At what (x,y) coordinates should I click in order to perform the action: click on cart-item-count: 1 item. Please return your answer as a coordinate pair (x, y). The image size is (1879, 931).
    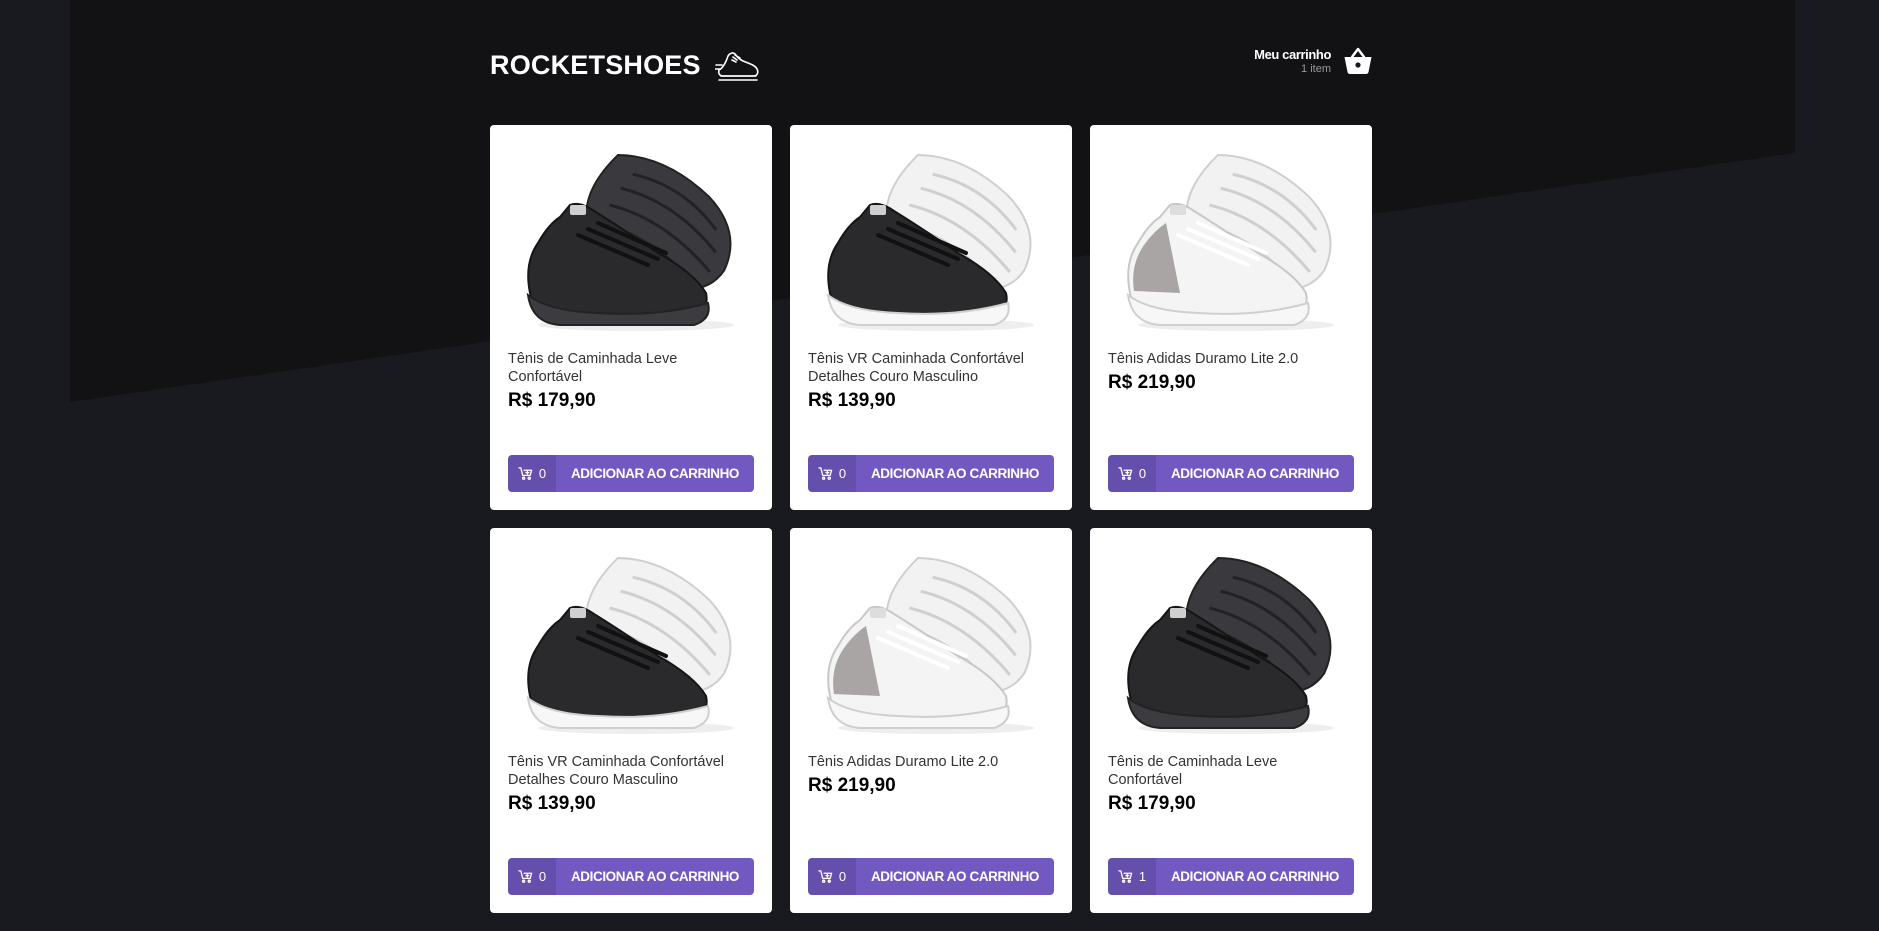
    Looking at the image, I should click on (1316, 69).